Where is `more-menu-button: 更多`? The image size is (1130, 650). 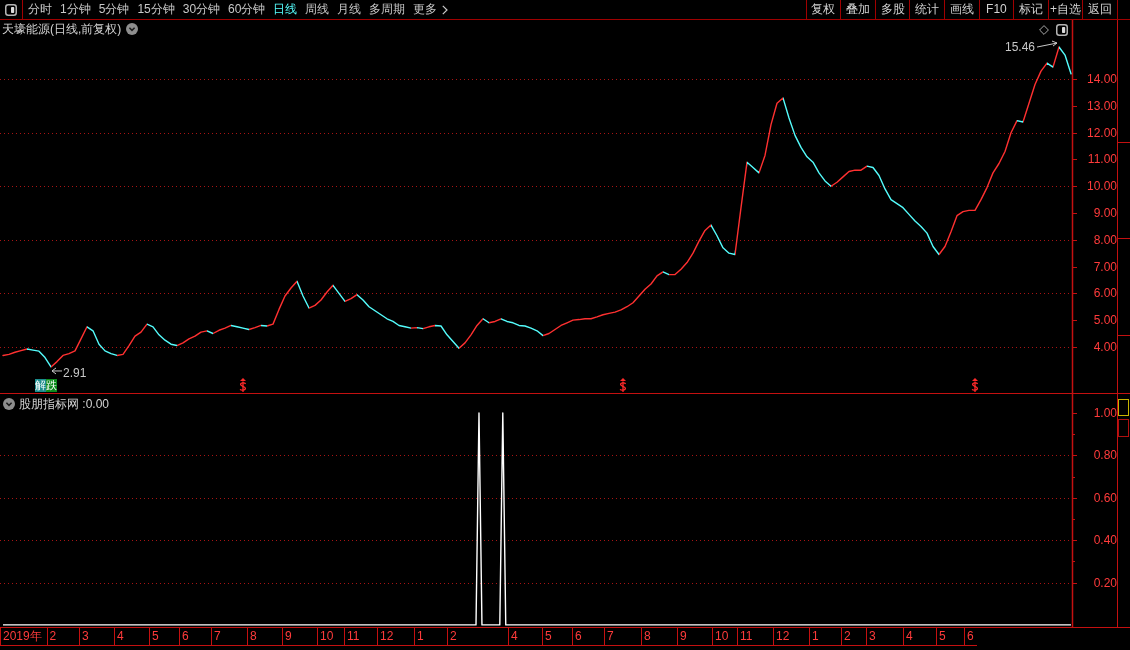
more-menu-button: 更多 is located at coordinates (431, 9).